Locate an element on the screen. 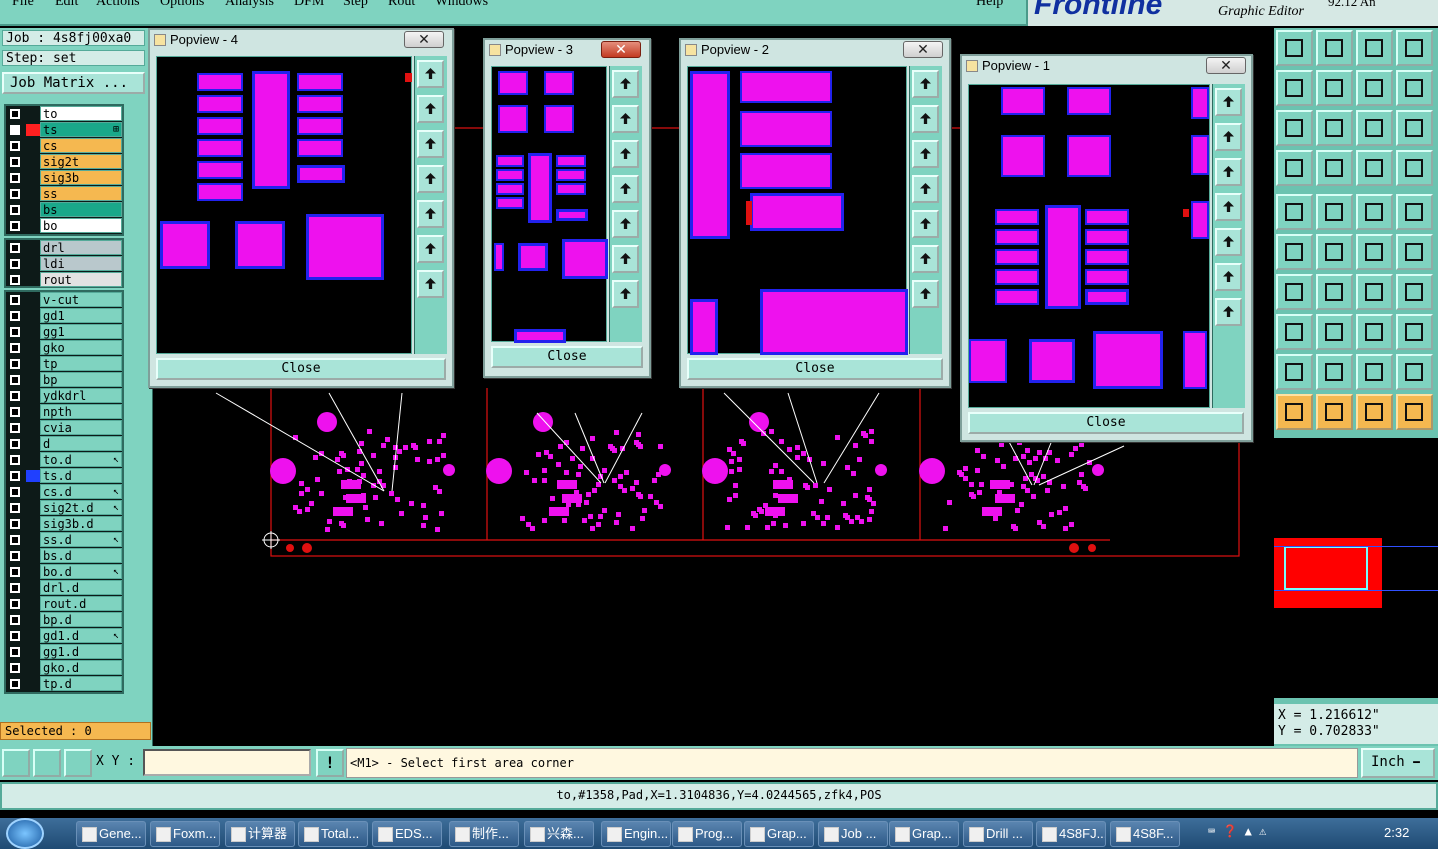 This screenshot has width=1438, height=849. layer-row-ts: ts ⊞ is located at coordinates (64, 130).